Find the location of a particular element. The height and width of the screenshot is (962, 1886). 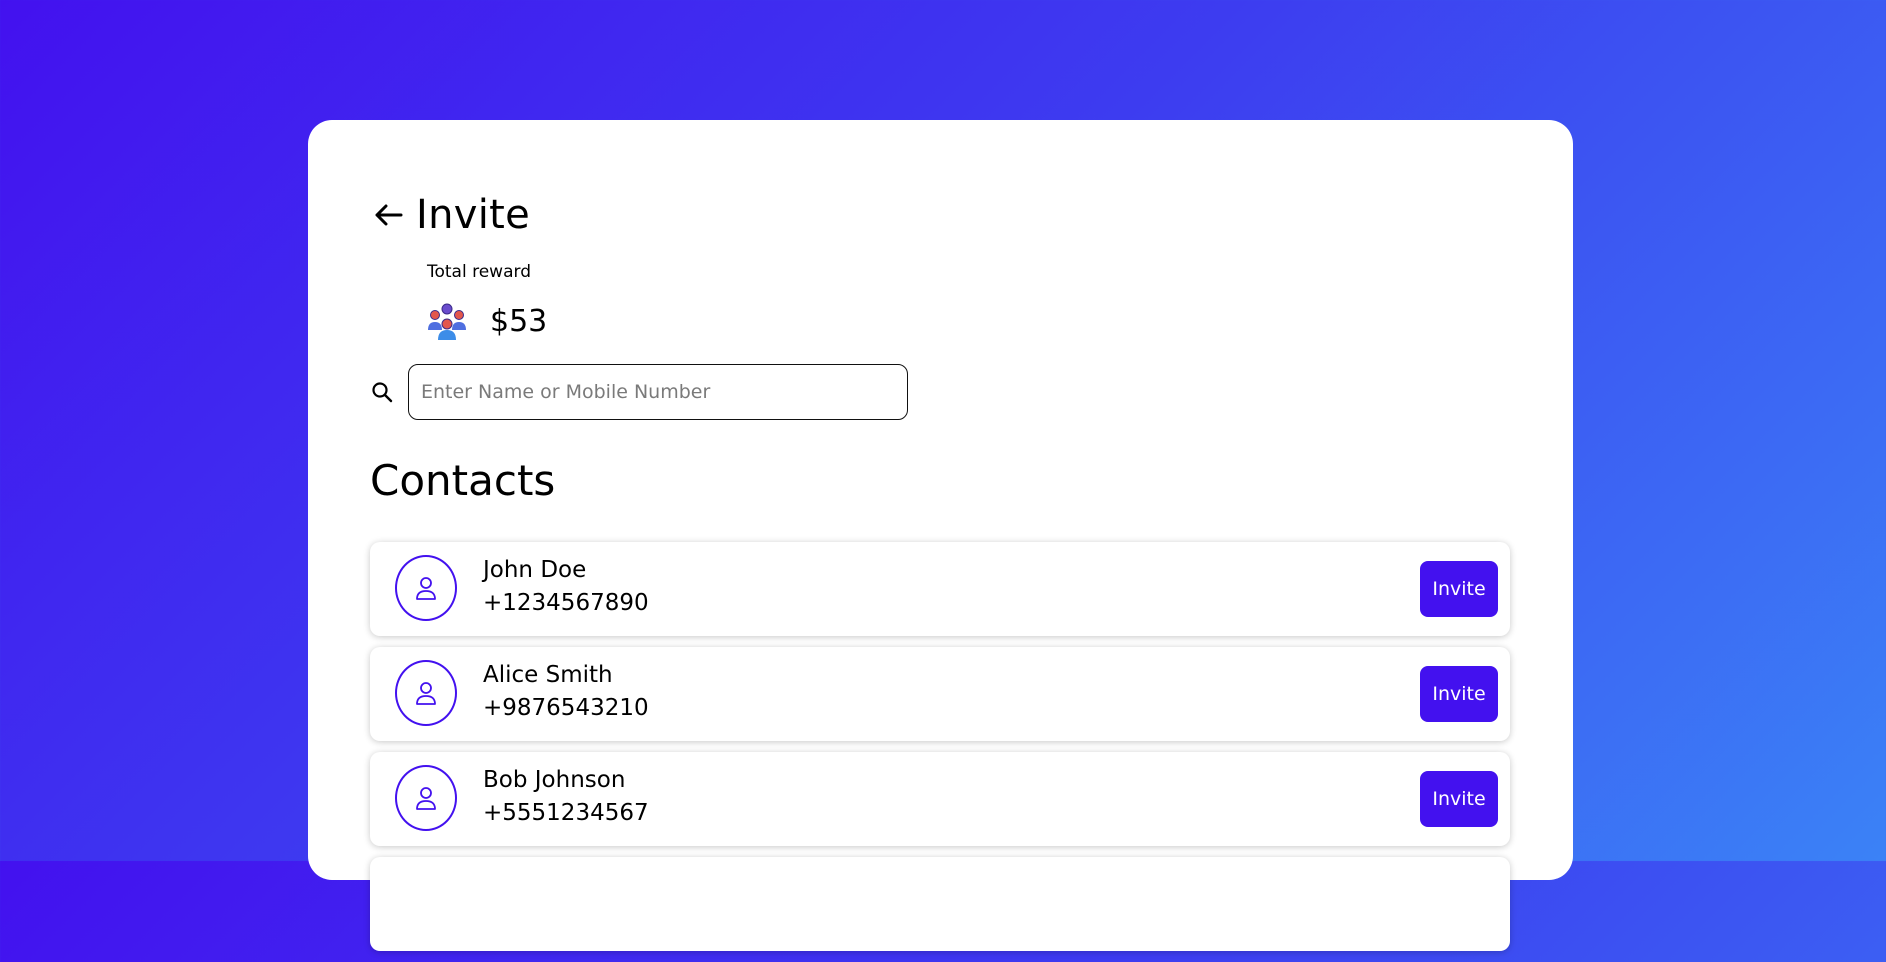

arrow-left-icon is located at coordinates (389, 215).